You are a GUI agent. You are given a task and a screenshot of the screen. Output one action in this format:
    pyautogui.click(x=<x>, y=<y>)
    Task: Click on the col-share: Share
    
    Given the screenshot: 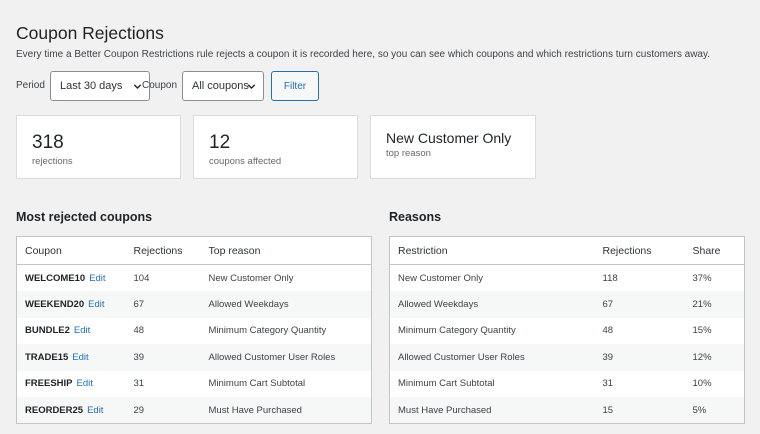 What is the action you would take?
    pyautogui.click(x=714, y=250)
    